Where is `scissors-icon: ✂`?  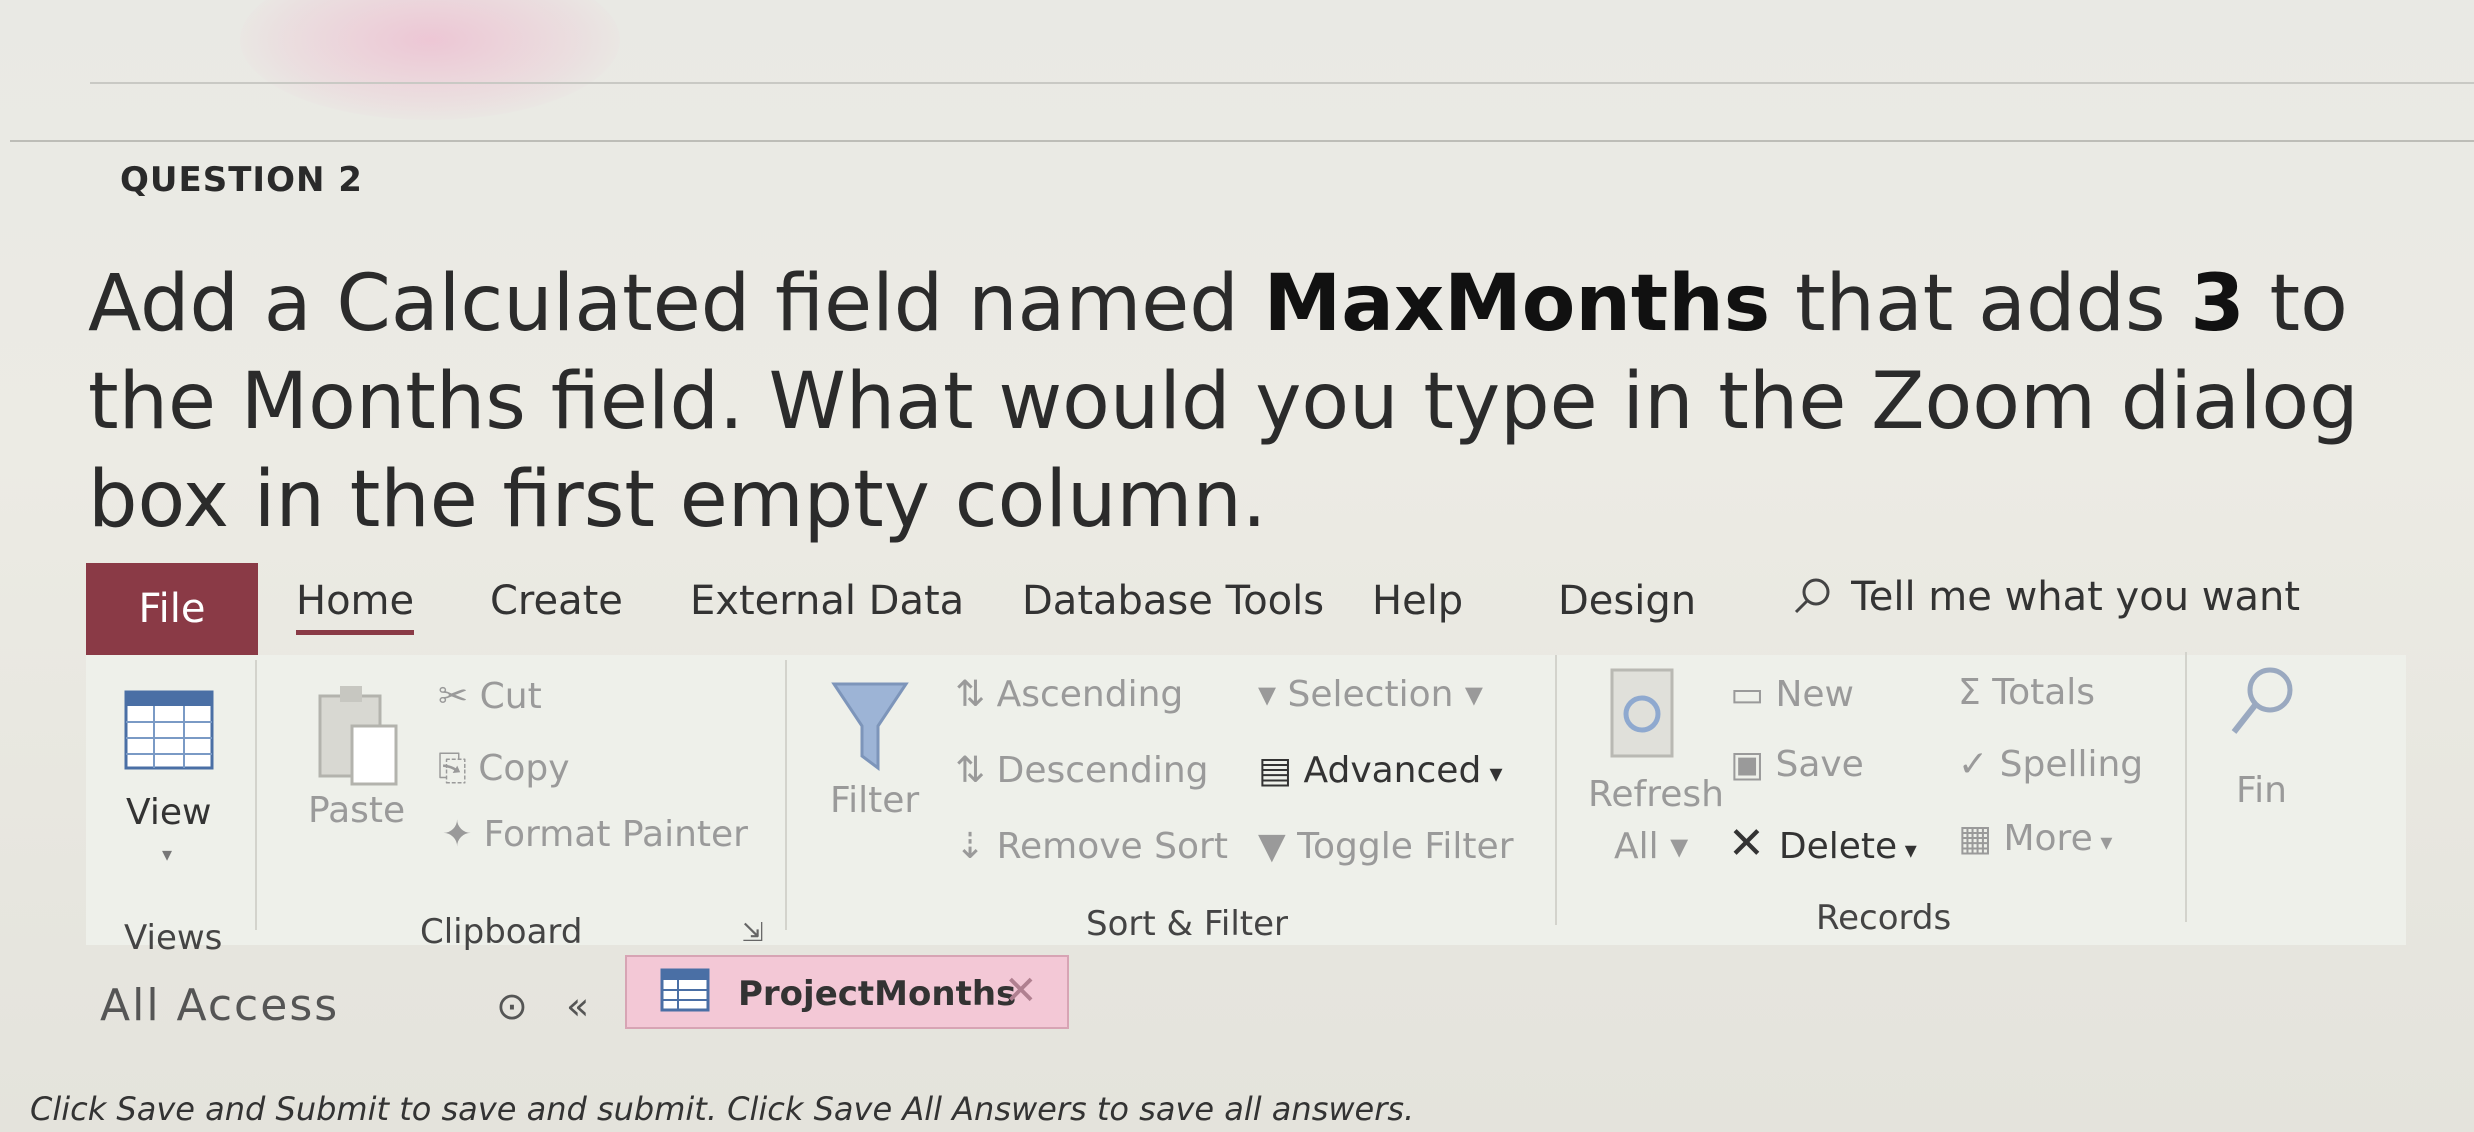 scissors-icon: ✂ is located at coordinates (459, 696).